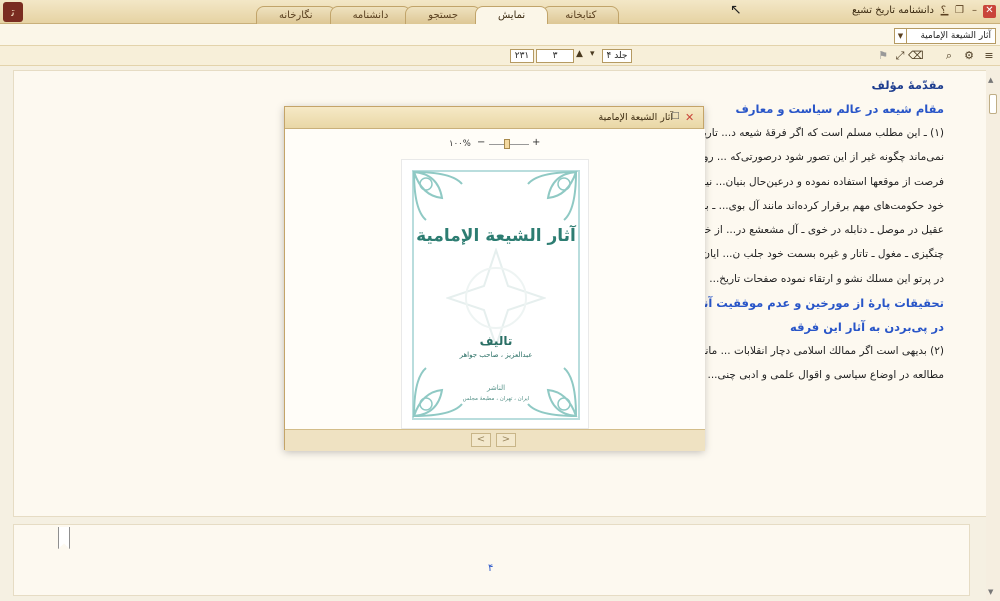  I want to click on cover-medallion-icon, so click(496, 298).